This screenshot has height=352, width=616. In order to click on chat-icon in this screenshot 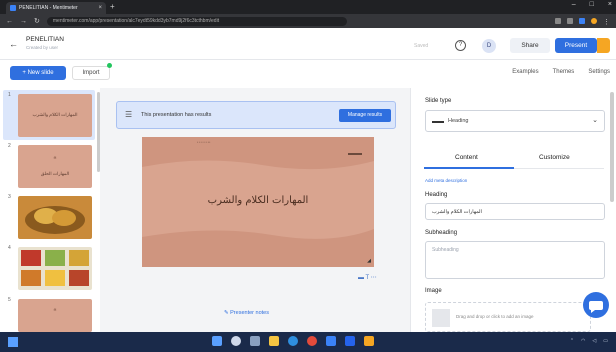, I will do `click(596, 307)`.